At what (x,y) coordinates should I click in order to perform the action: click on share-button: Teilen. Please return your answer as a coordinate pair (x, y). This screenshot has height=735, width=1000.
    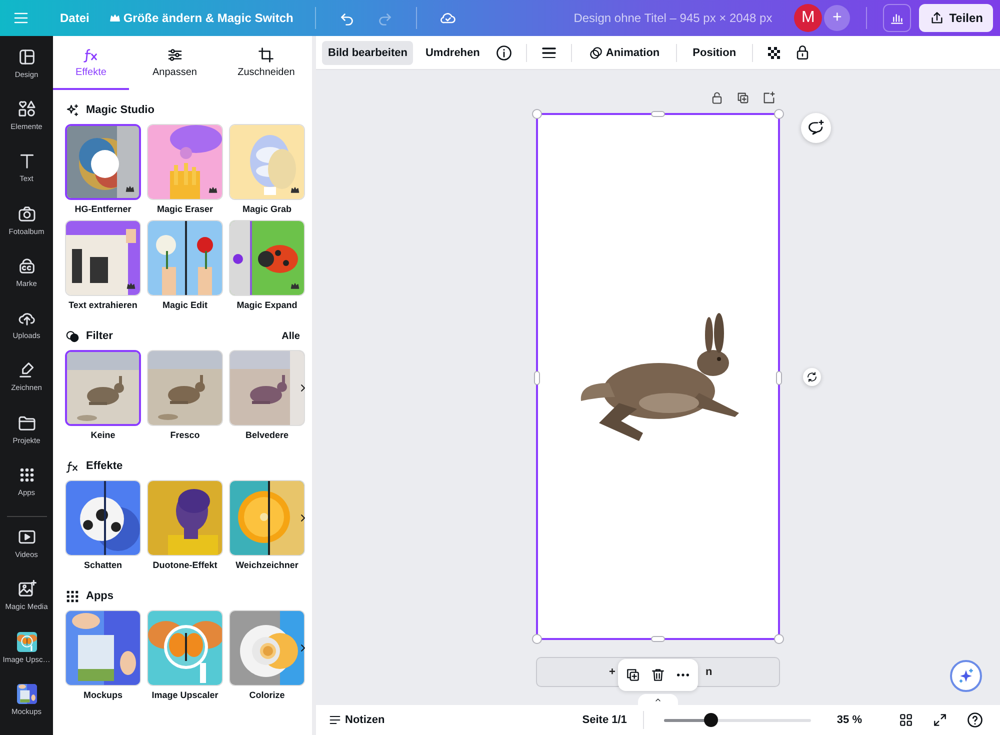
    Looking at the image, I should click on (956, 18).